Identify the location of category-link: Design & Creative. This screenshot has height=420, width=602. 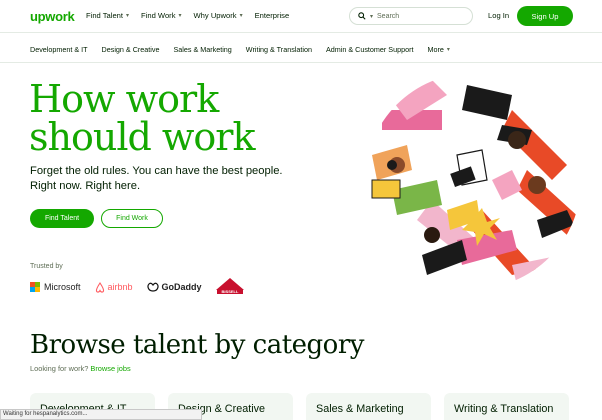
(131, 49).